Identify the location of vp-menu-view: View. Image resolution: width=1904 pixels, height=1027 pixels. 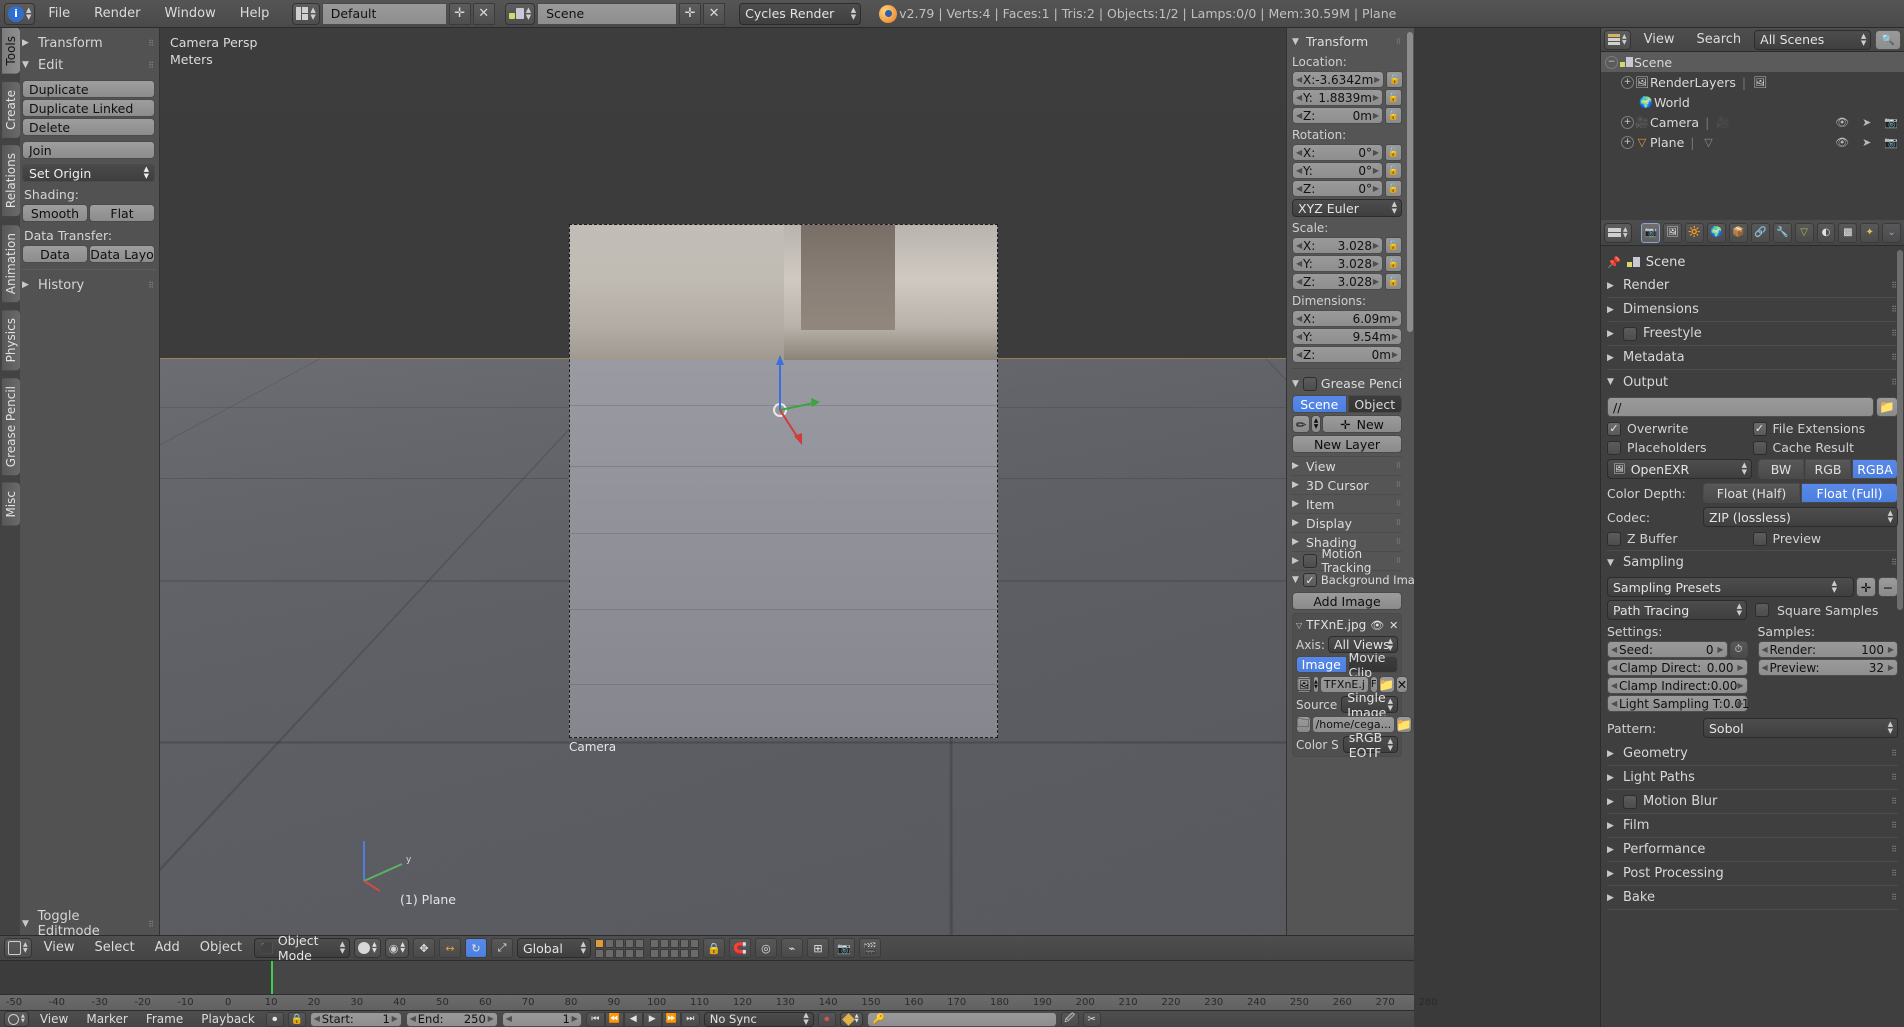
(59, 948).